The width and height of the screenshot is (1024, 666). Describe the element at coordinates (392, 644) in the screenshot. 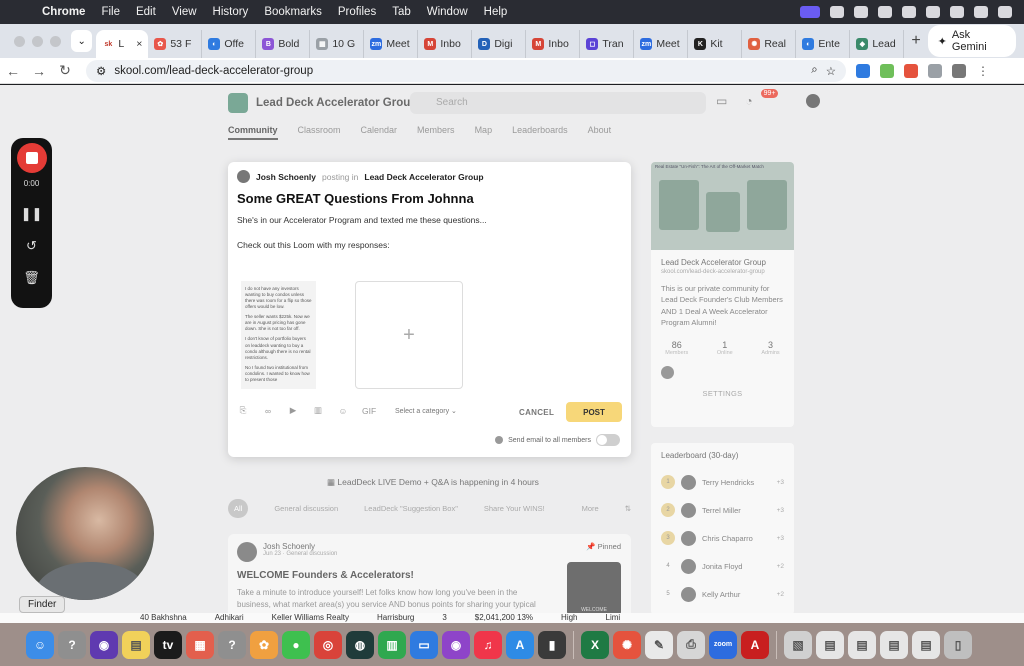

I see `numbers-icon: ▥` at that location.